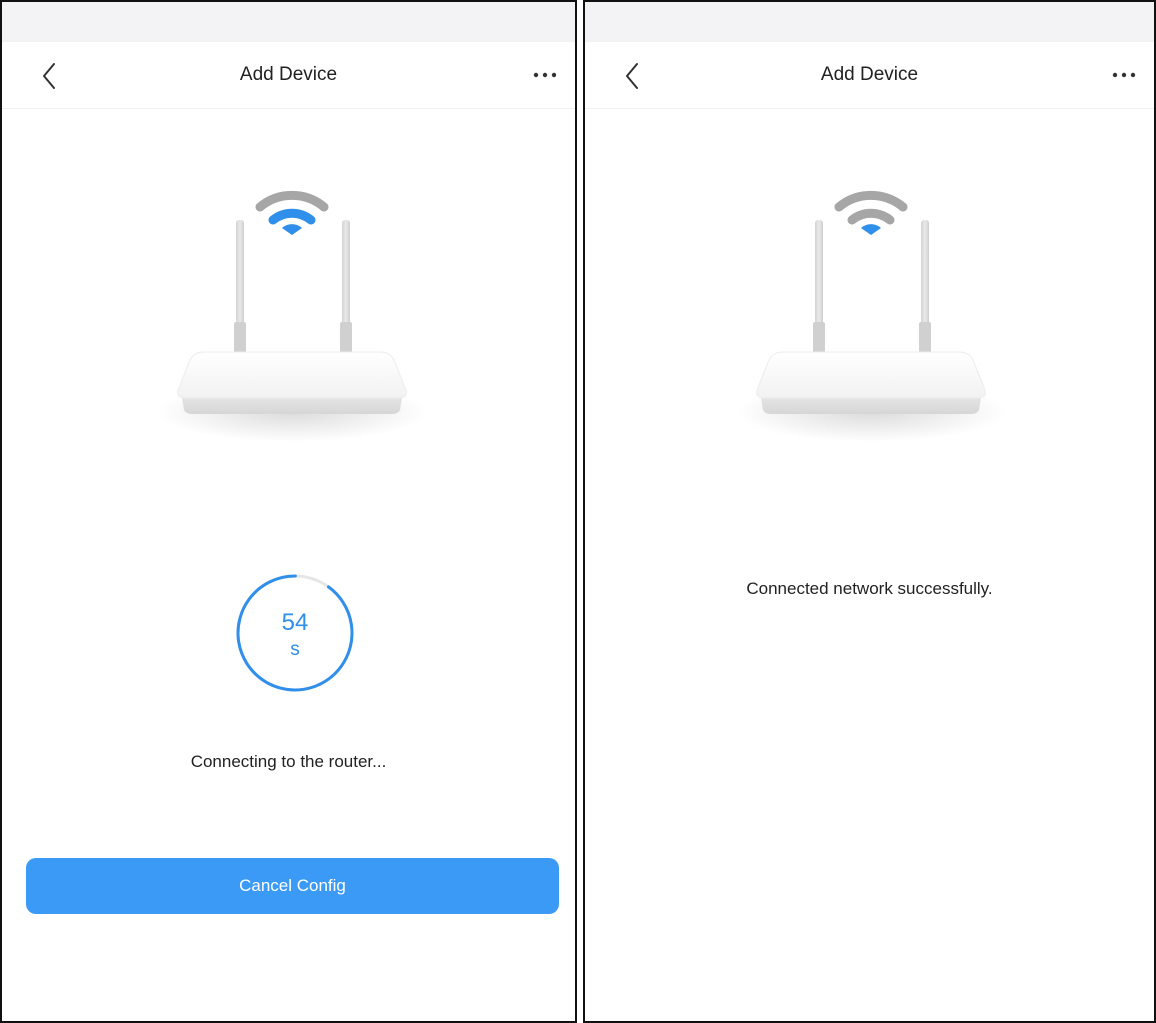 This screenshot has width=1156, height=1023. I want to click on countdown-value: 54, so click(295, 622).